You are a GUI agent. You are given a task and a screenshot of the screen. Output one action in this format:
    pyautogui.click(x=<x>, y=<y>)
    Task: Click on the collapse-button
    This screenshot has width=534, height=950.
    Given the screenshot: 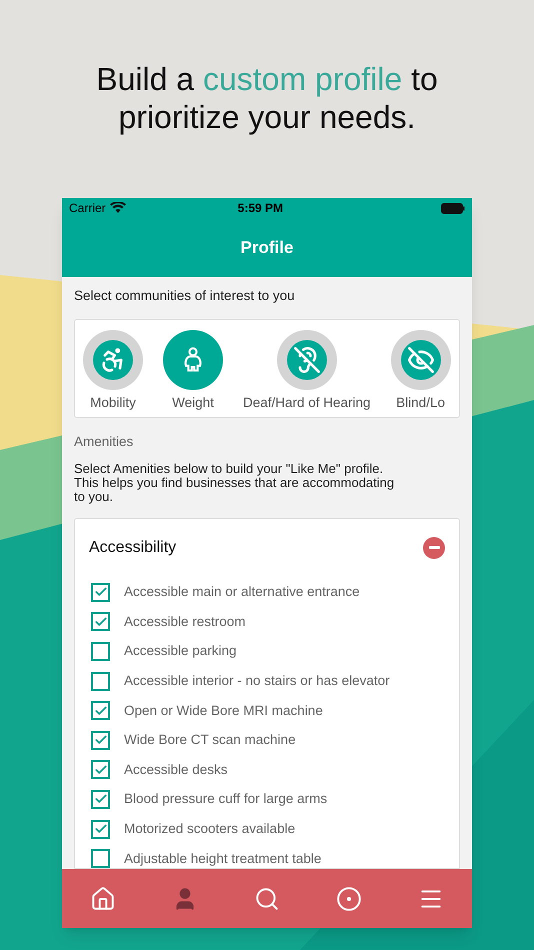 What is the action you would take?
    pyautogui.click(x=434, y=547)
    